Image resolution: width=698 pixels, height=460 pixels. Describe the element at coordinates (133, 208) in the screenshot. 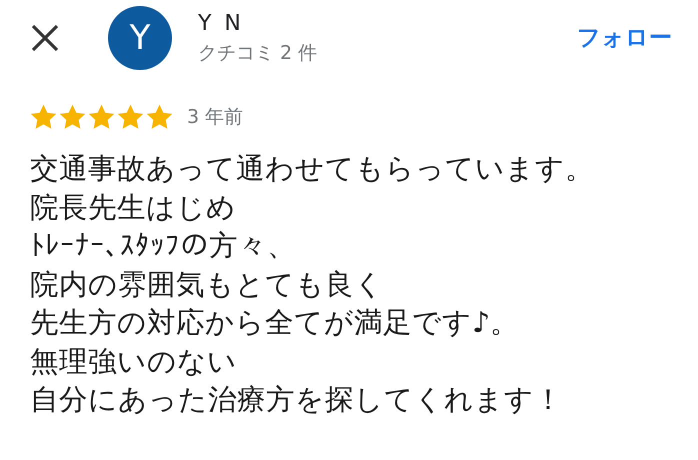

I see `review-text-line: 院長先生はじめ` at that location.